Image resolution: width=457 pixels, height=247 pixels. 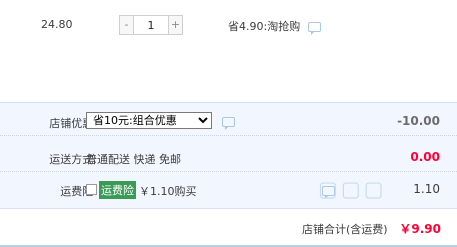 What do you see at coordinates (264, 26) in the screenshot?
I see `saving-label: 省4.90:淘抢购` at bounding box center [264, 26].